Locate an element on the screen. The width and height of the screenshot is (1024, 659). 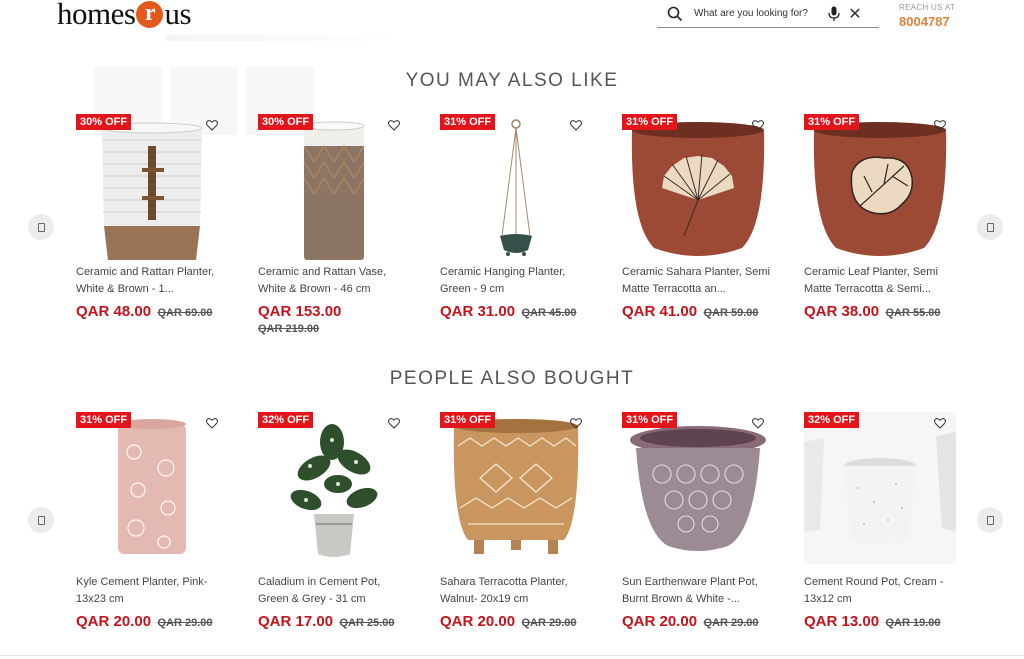
product-name: Kyle Cement Planter, Pink- 13x23 cm is located at coordinates (152, 591).